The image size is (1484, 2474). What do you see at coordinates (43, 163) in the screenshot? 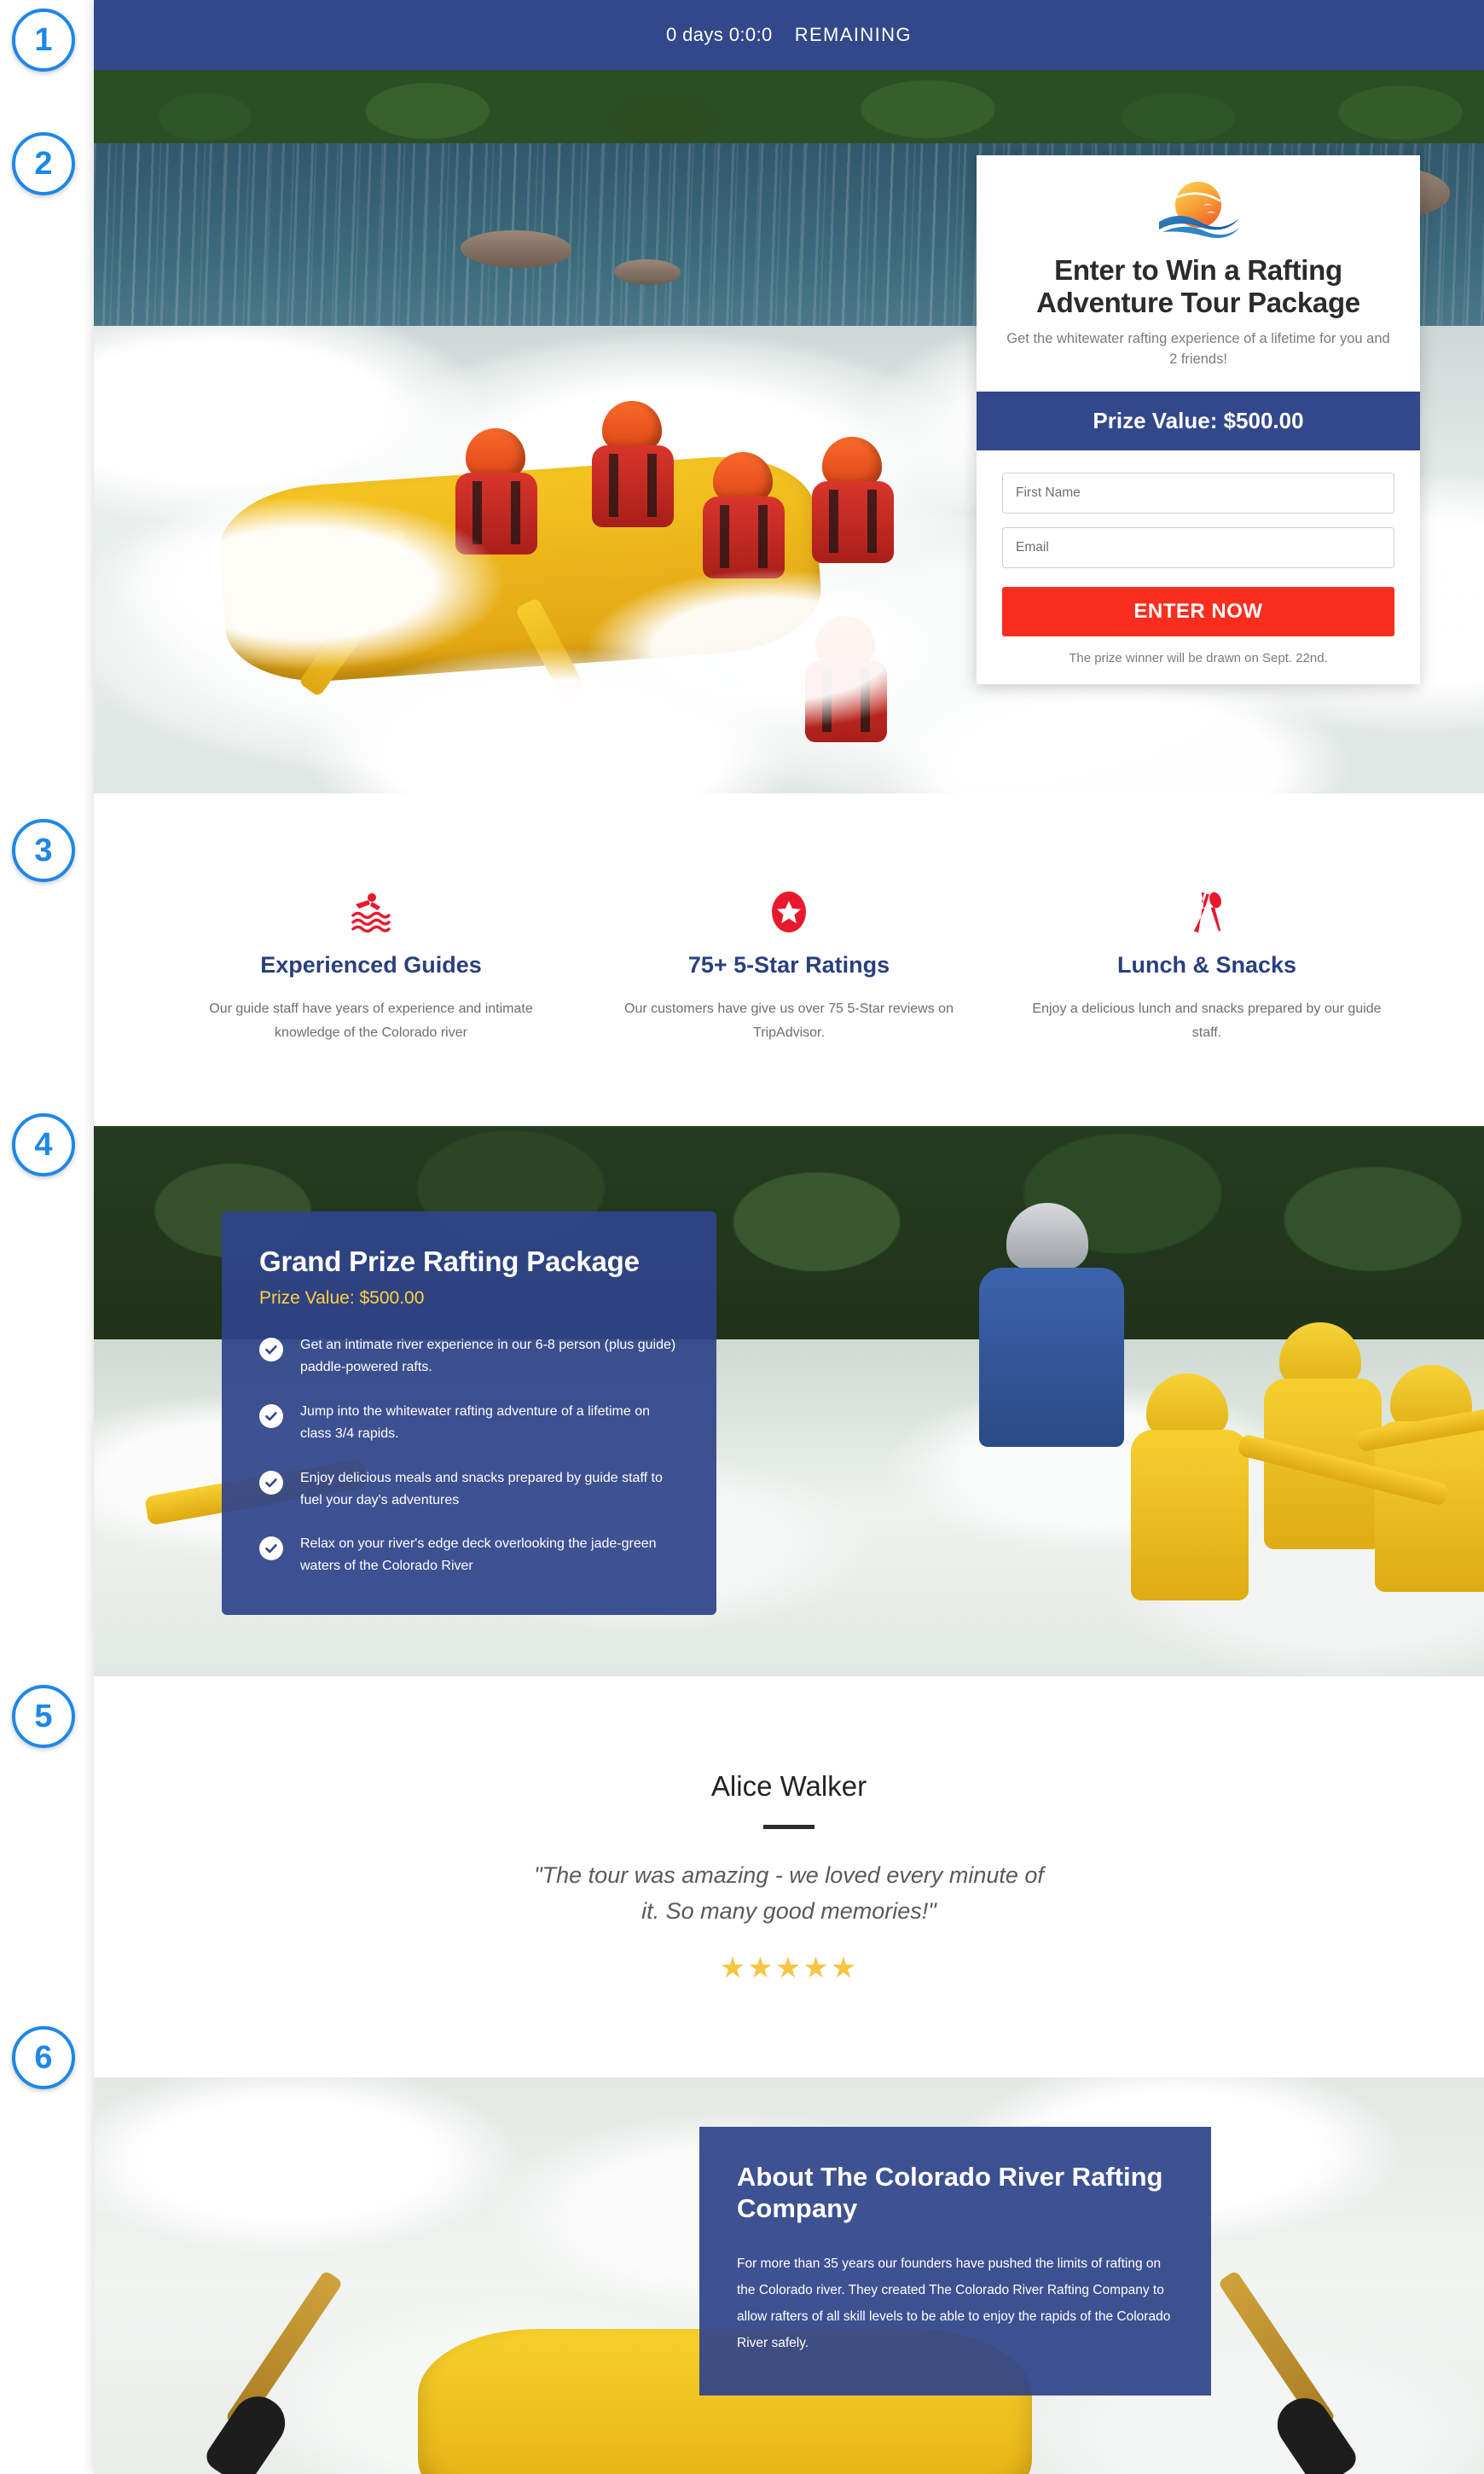
I see `section-marker-2: 2` at bounding box center [43, 163].